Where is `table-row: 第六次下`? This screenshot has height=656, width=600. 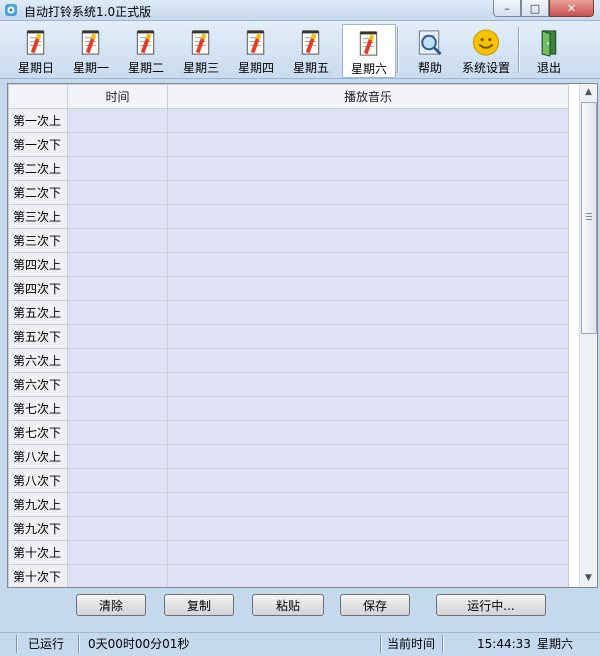 table-row: 第六次下 is located at coordinates (288, 384).